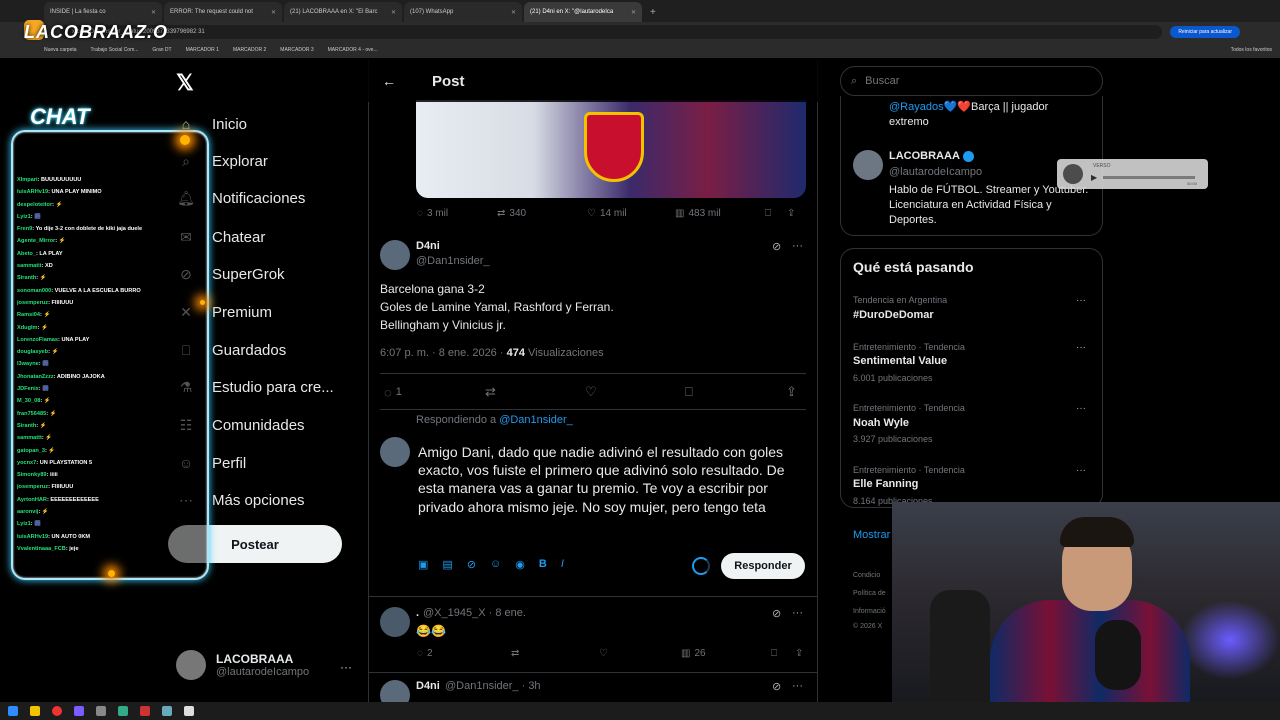 This screenshot has width=1280, height=720. What do you see at coordinates (13, 711) in the screenshot?
I see `start-icon` at bounding box center [13, 711].